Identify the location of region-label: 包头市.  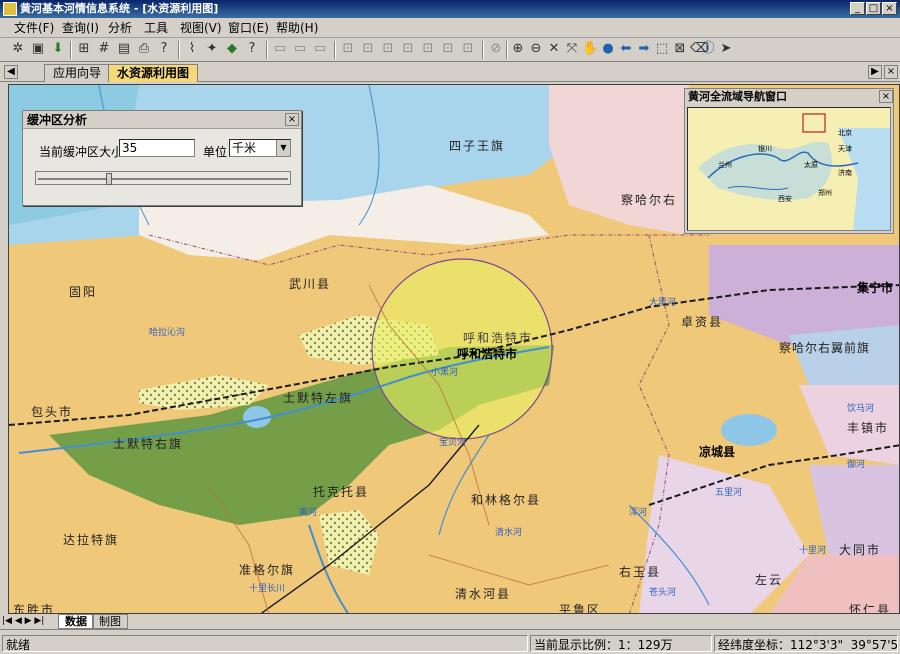
(52, 412).